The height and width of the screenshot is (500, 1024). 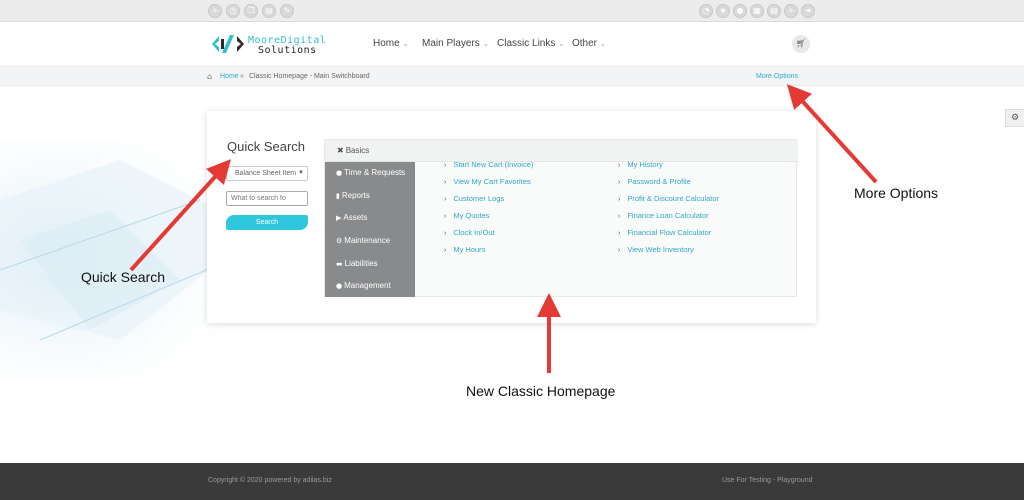 I want to click on link-password-profile: › Password & Profile, so click(x=654, y=181).